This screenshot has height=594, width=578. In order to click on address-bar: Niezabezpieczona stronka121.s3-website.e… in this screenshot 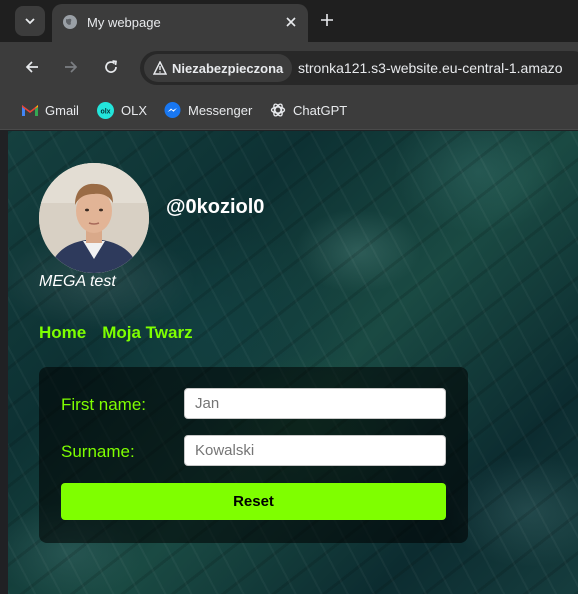, I will do `click(359, 68)`.